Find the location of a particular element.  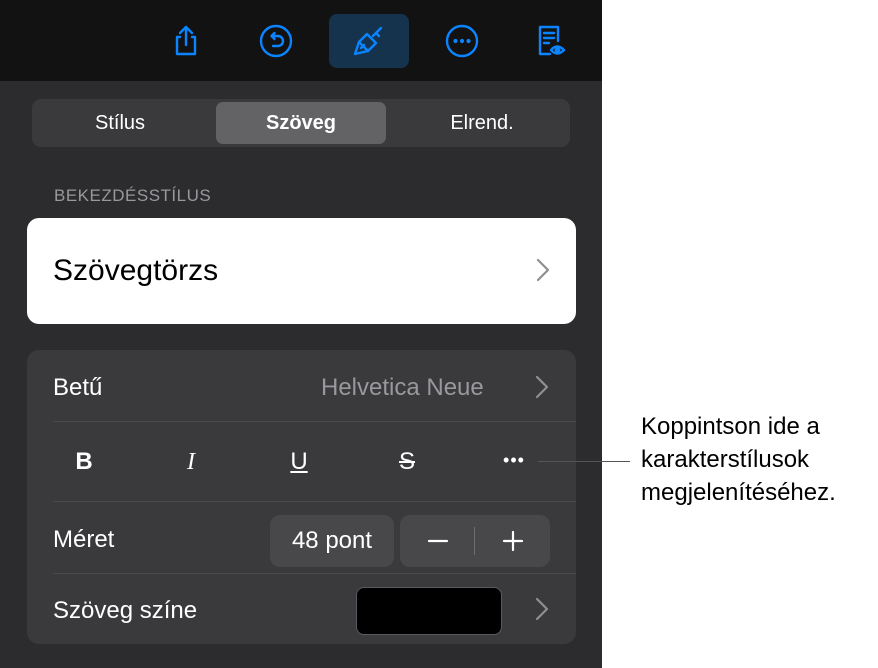

paragraph-style-button: Szövegtörzs is located at coordinates (301, 271).